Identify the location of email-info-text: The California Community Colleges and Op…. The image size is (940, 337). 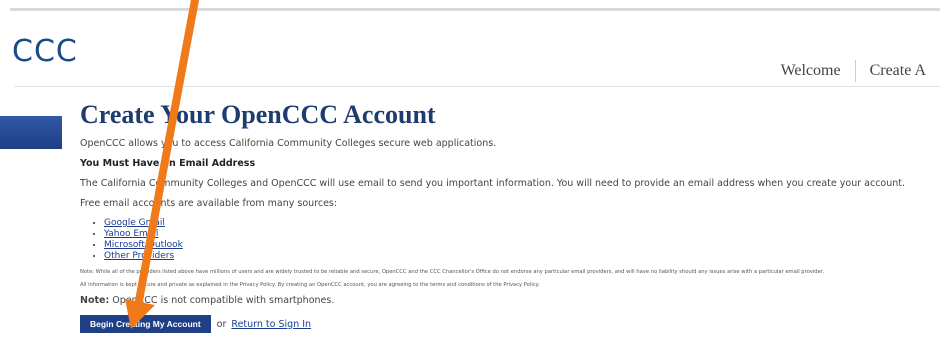
(493, 183).